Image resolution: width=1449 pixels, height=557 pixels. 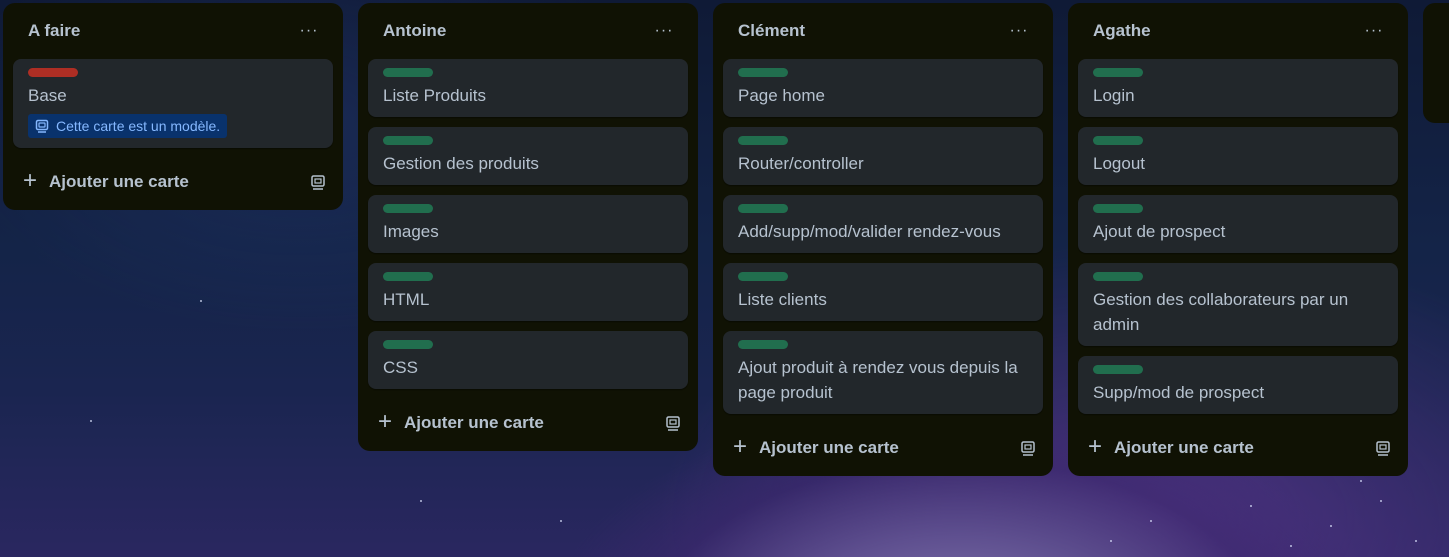 I want to click on card-title: CSS, so click(x=400, y=367).